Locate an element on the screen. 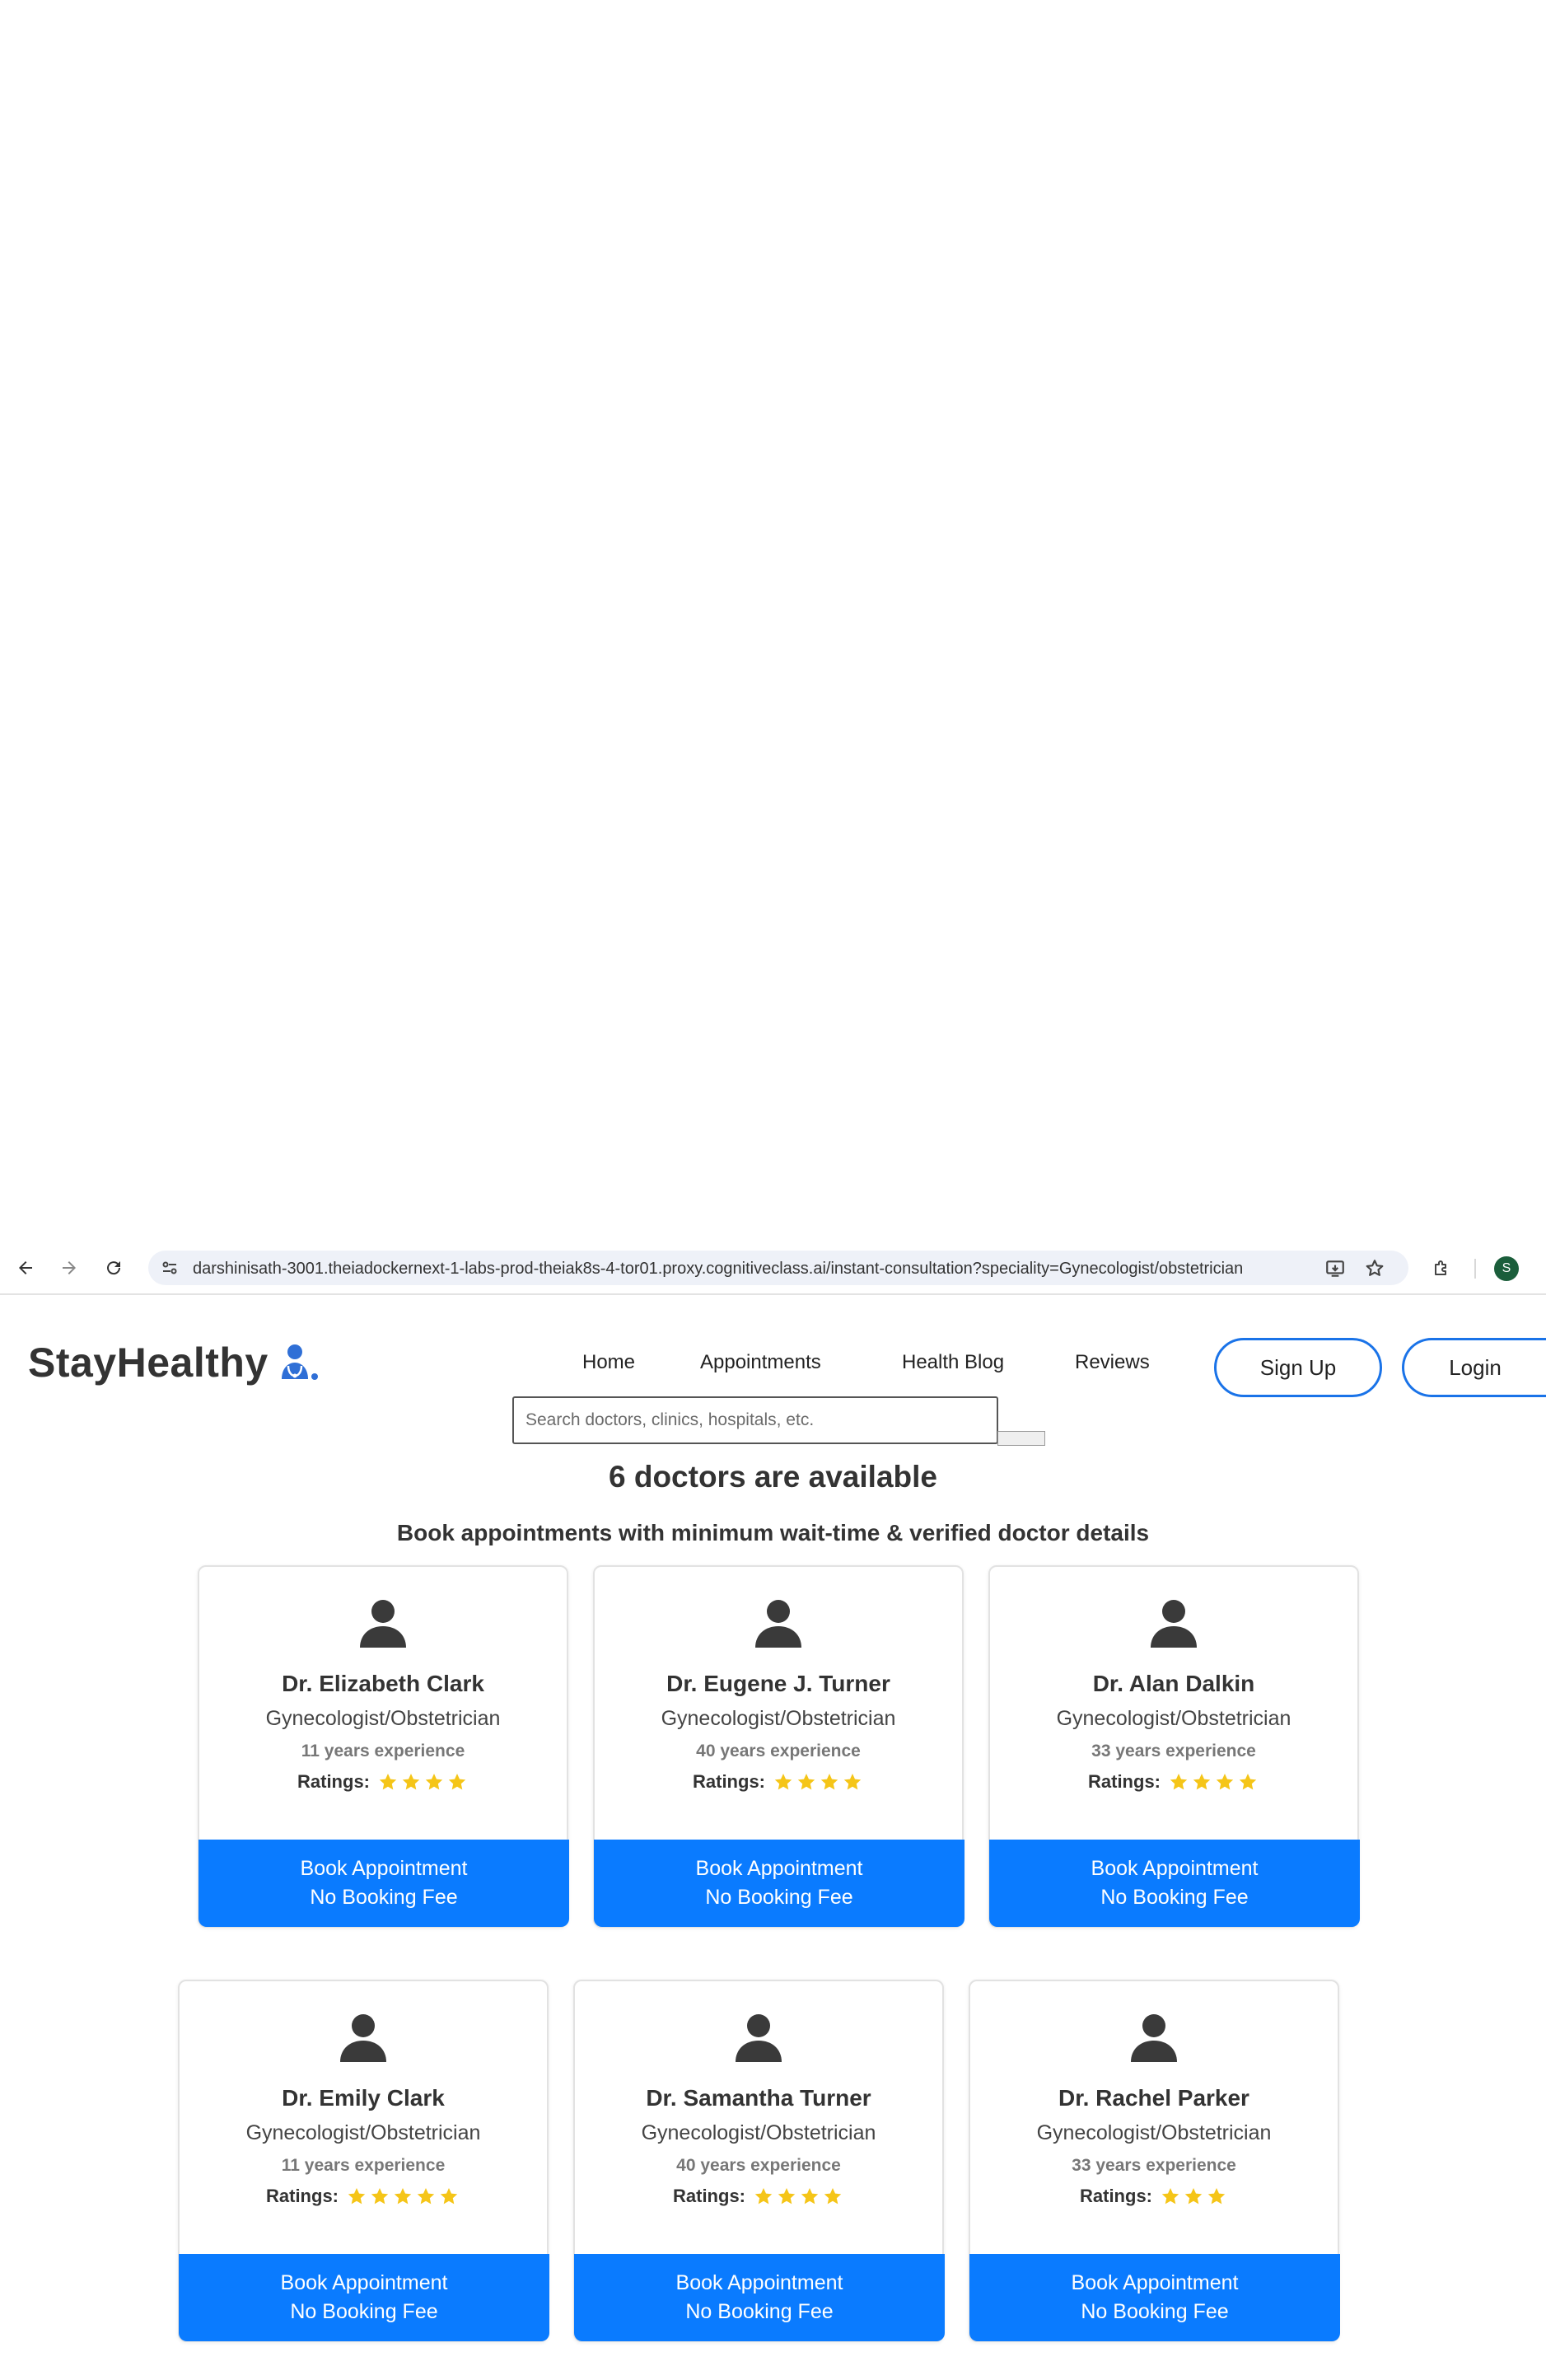 The height and width of the screenshot is (2380, 1546). arrow-right-icon is located at coordinates (69, 1267).